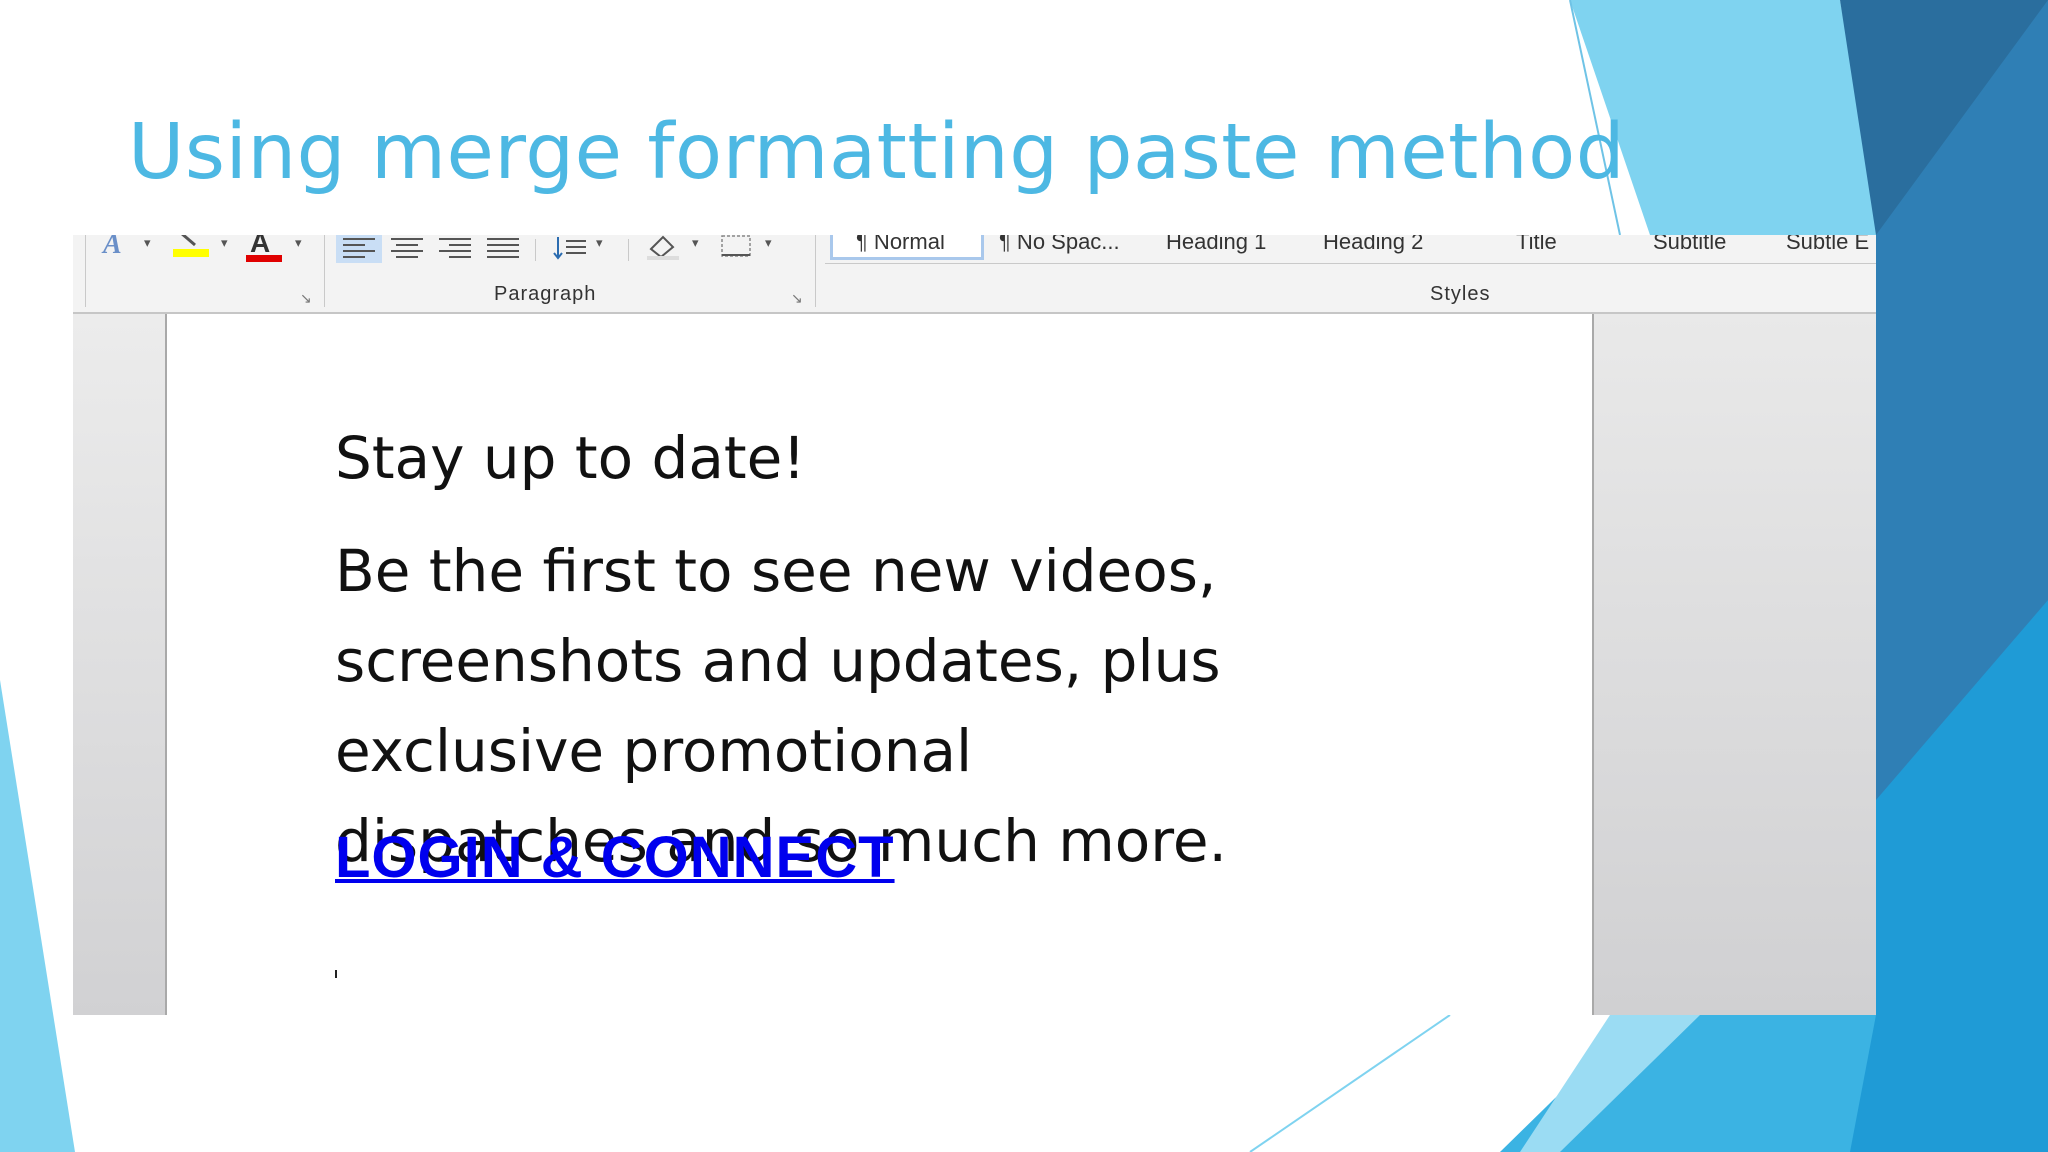 Image resolution: width=2048 pixels, height=1152 pixels. Describe the element at coordinates (900, 245) in the screenshot. I see `style-normal: ¶ Normal` at that location.